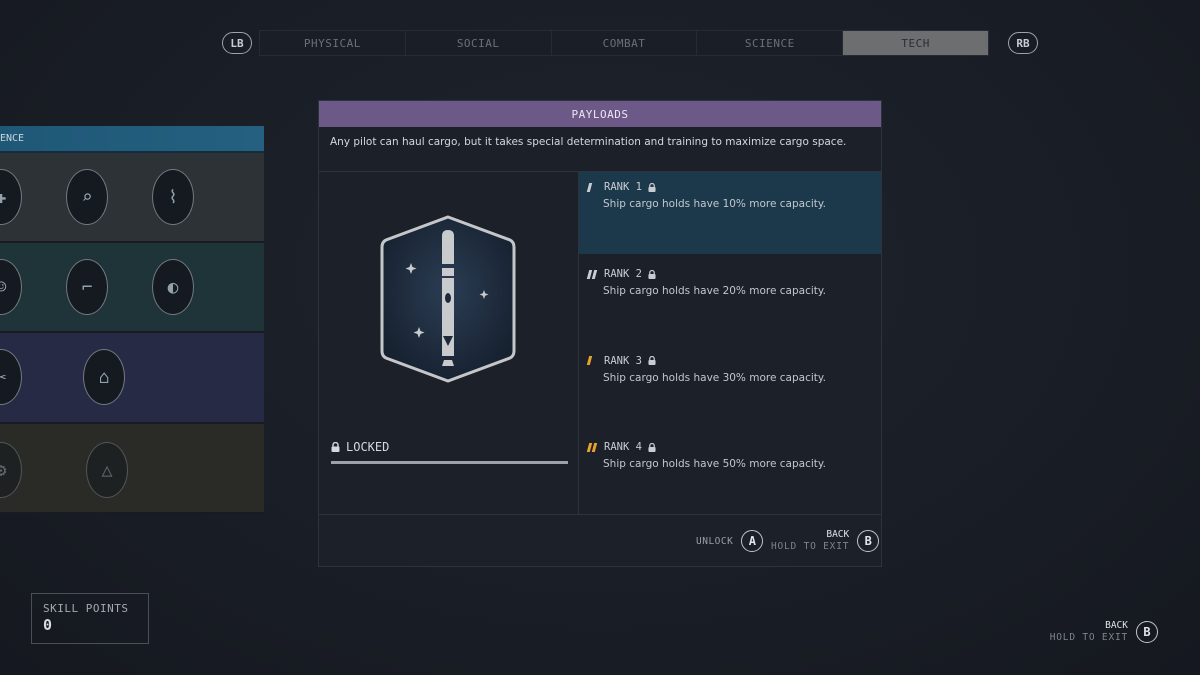 The height and width of the screenshot is (675, 1200). I want to click on skill-tier-2: ☺ ⌐ ◐, so click(132, 288).